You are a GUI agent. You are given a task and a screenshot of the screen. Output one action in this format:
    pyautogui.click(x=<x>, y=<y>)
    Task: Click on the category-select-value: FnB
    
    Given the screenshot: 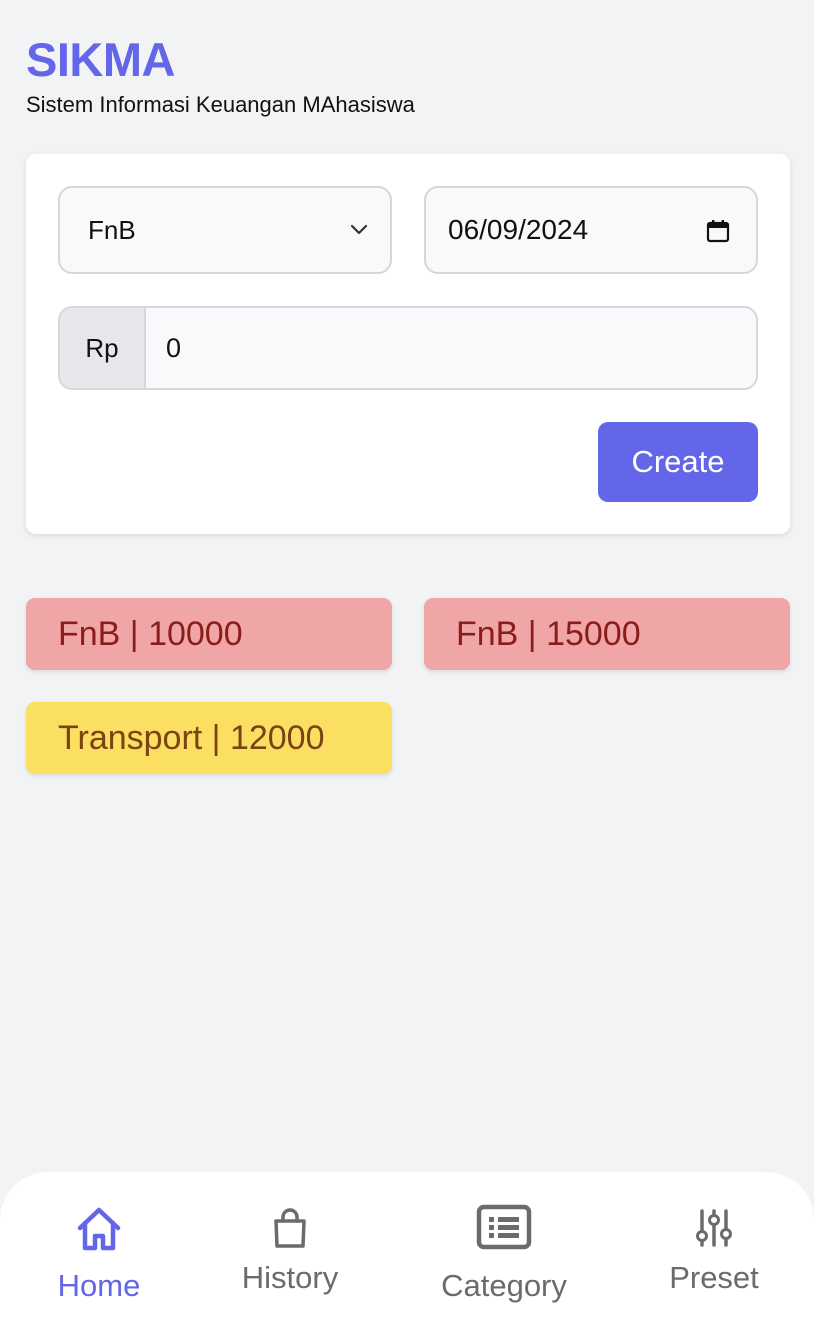 What is the action you would take?
    pyautogui.click(x=112, y=229)
    